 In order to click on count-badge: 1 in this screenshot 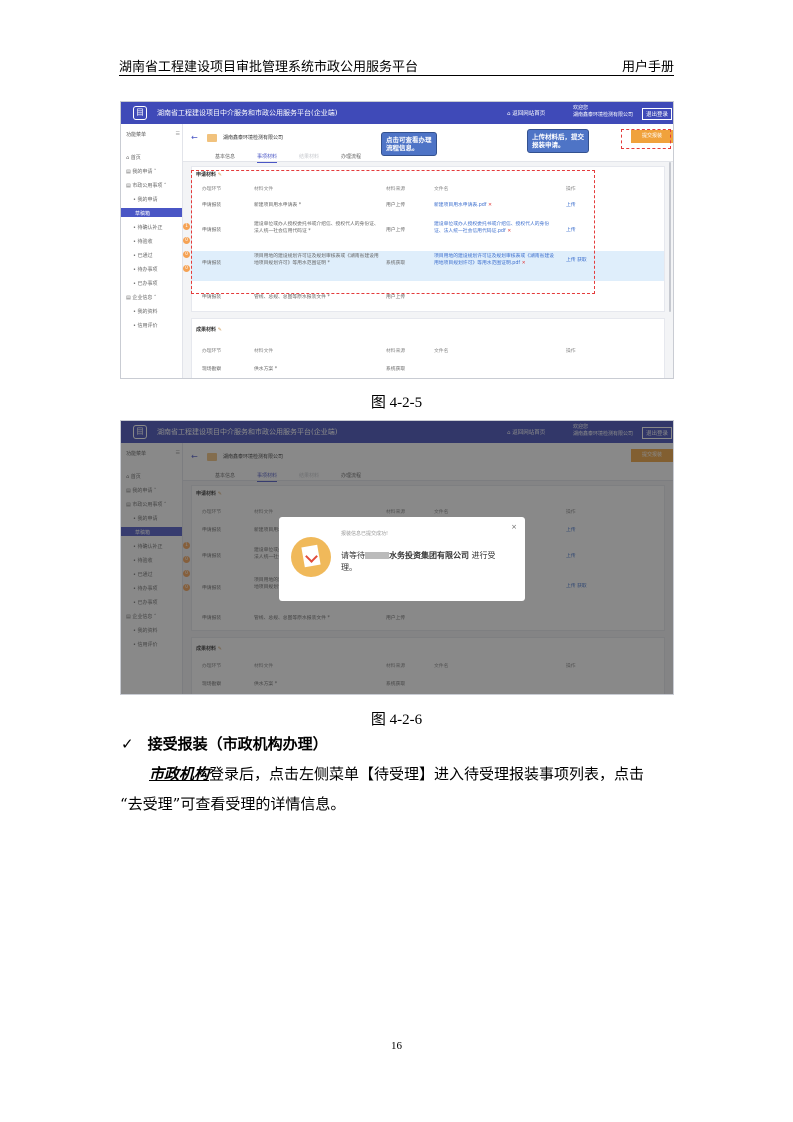, I will do `click(186, 226)`.